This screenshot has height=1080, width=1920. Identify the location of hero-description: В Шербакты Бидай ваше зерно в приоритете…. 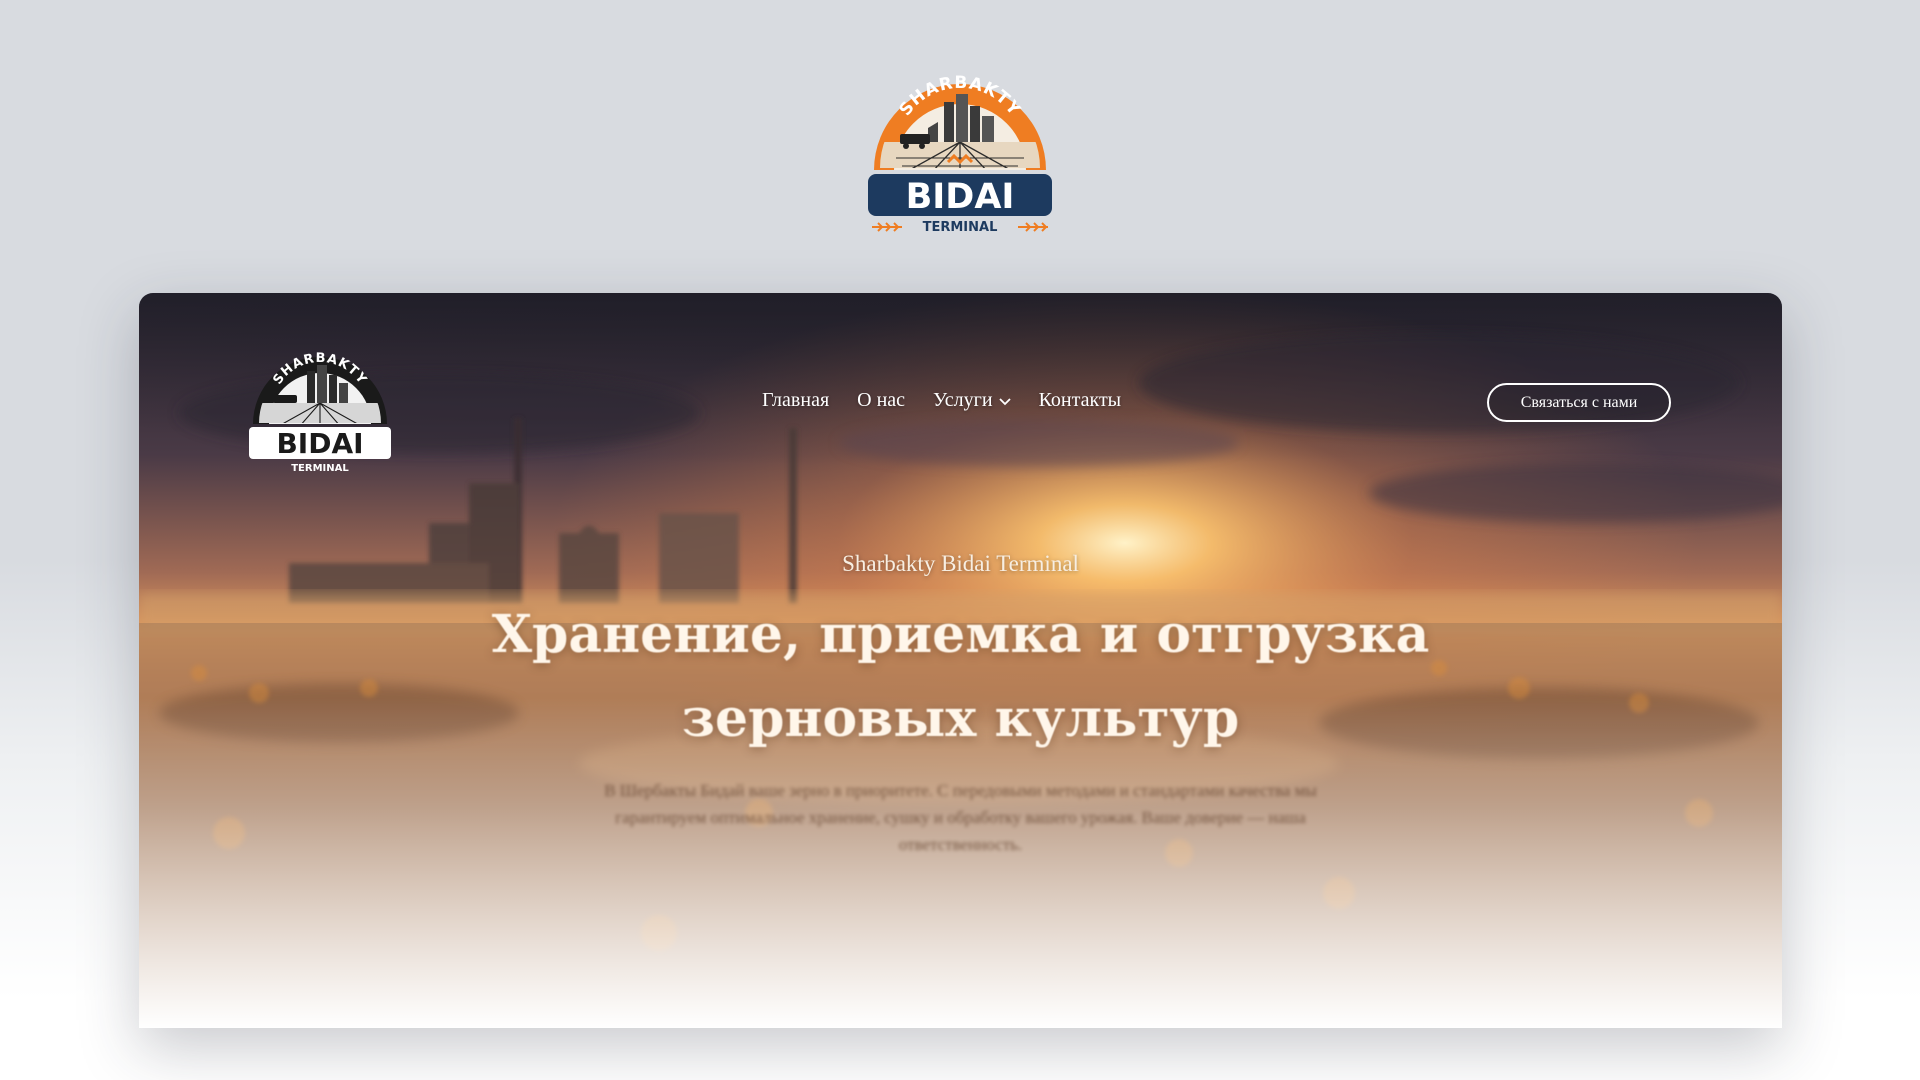
(960, 817).